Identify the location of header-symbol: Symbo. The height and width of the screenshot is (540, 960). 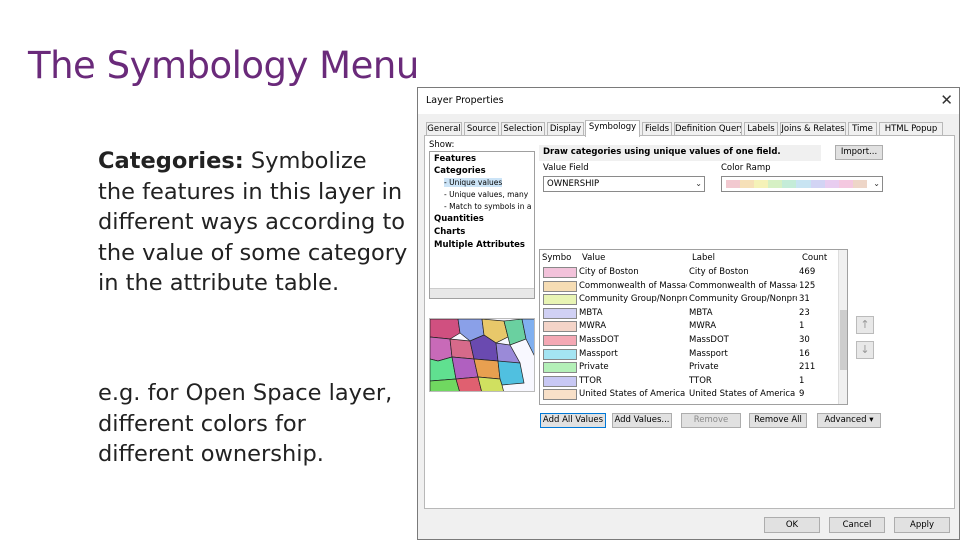
(556, 258).